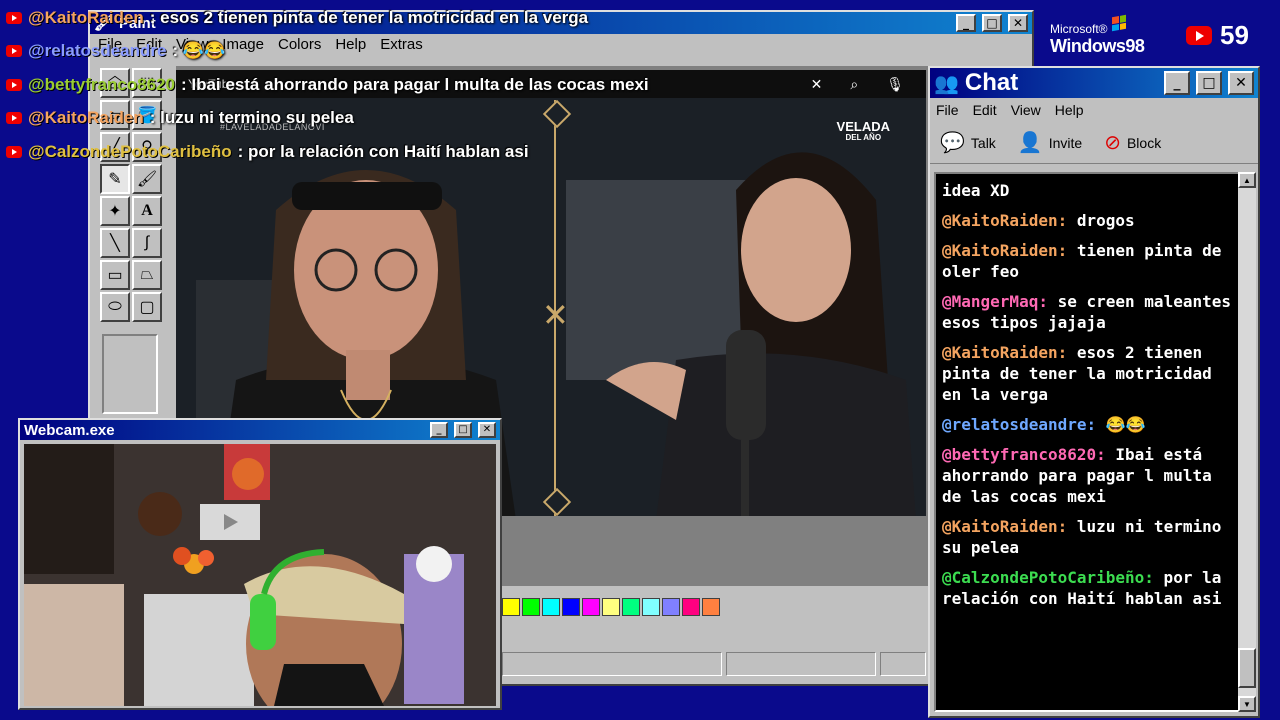  What do you see at coordinates (1094, 83) in the screenshot?
I see `chat-titlebar: 👥 Chat _ □ ✕` at bounding box center [1094, 83].